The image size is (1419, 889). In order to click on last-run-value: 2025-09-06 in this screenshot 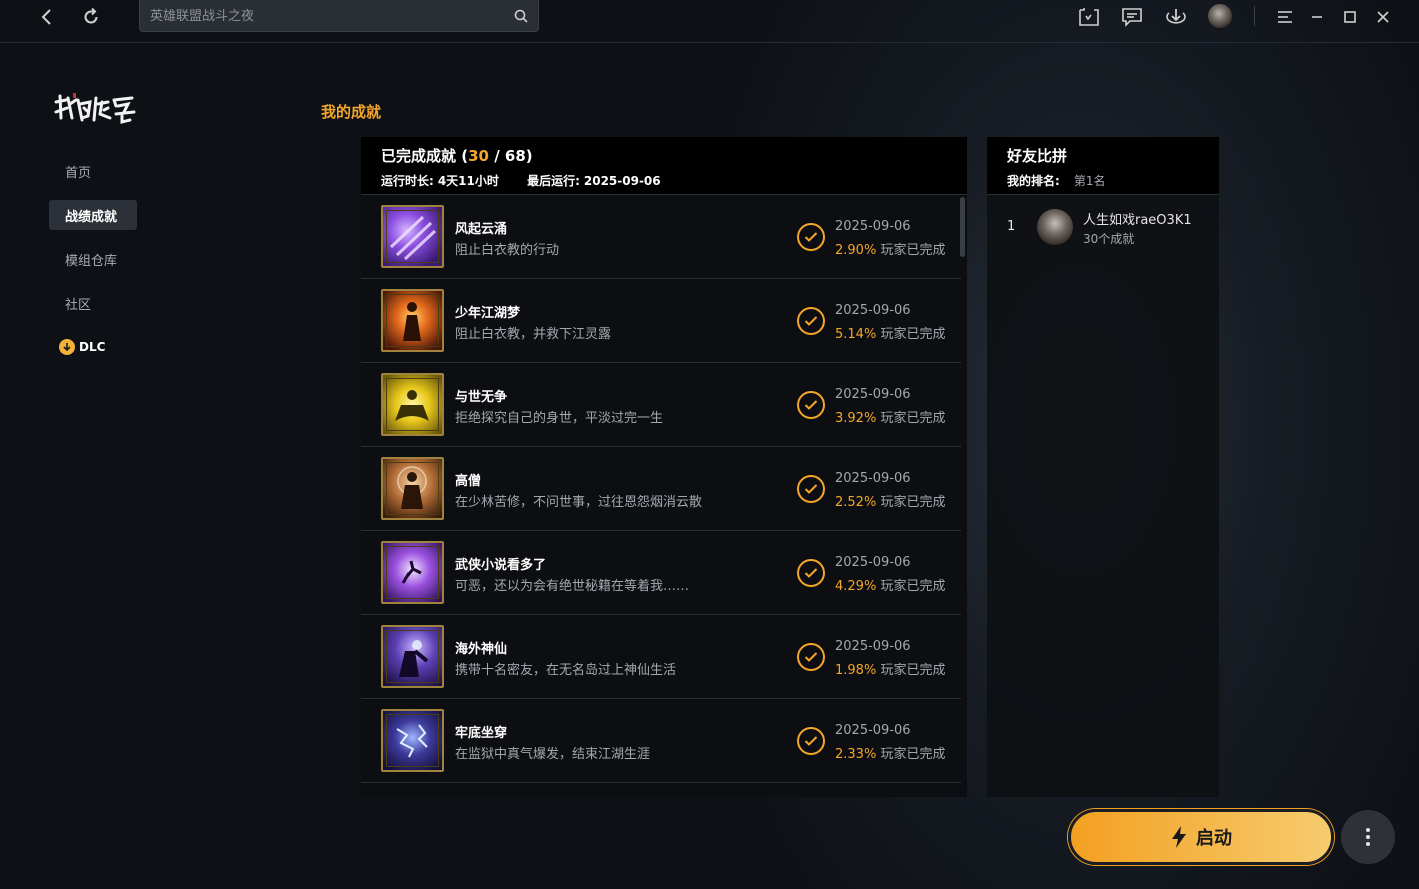, I will do `click(622, 181)`.